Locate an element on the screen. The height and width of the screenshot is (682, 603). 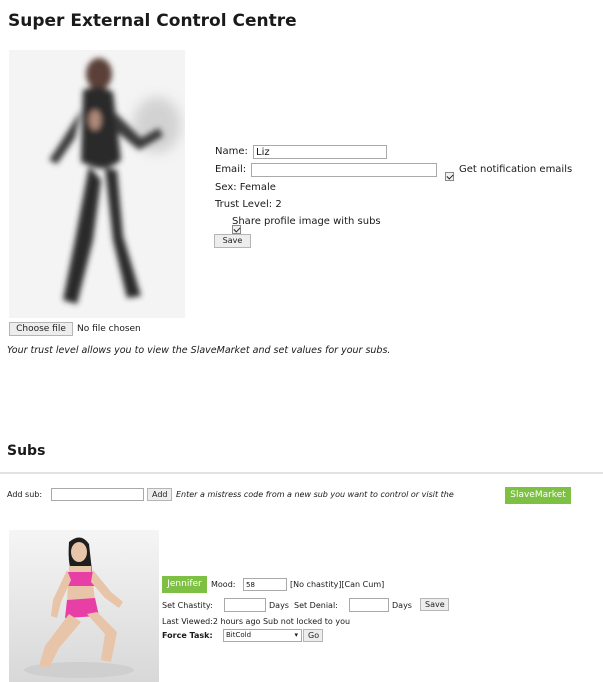
email-label: Email: is located at coordinates (231, 169).